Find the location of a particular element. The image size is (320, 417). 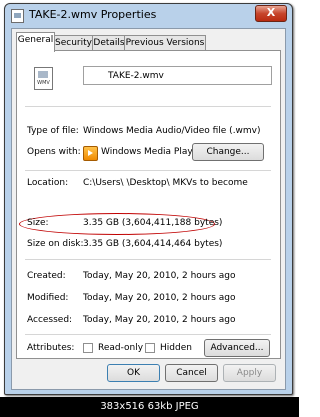

accessed-label: Accessed: is located at coordinates (50, 320).